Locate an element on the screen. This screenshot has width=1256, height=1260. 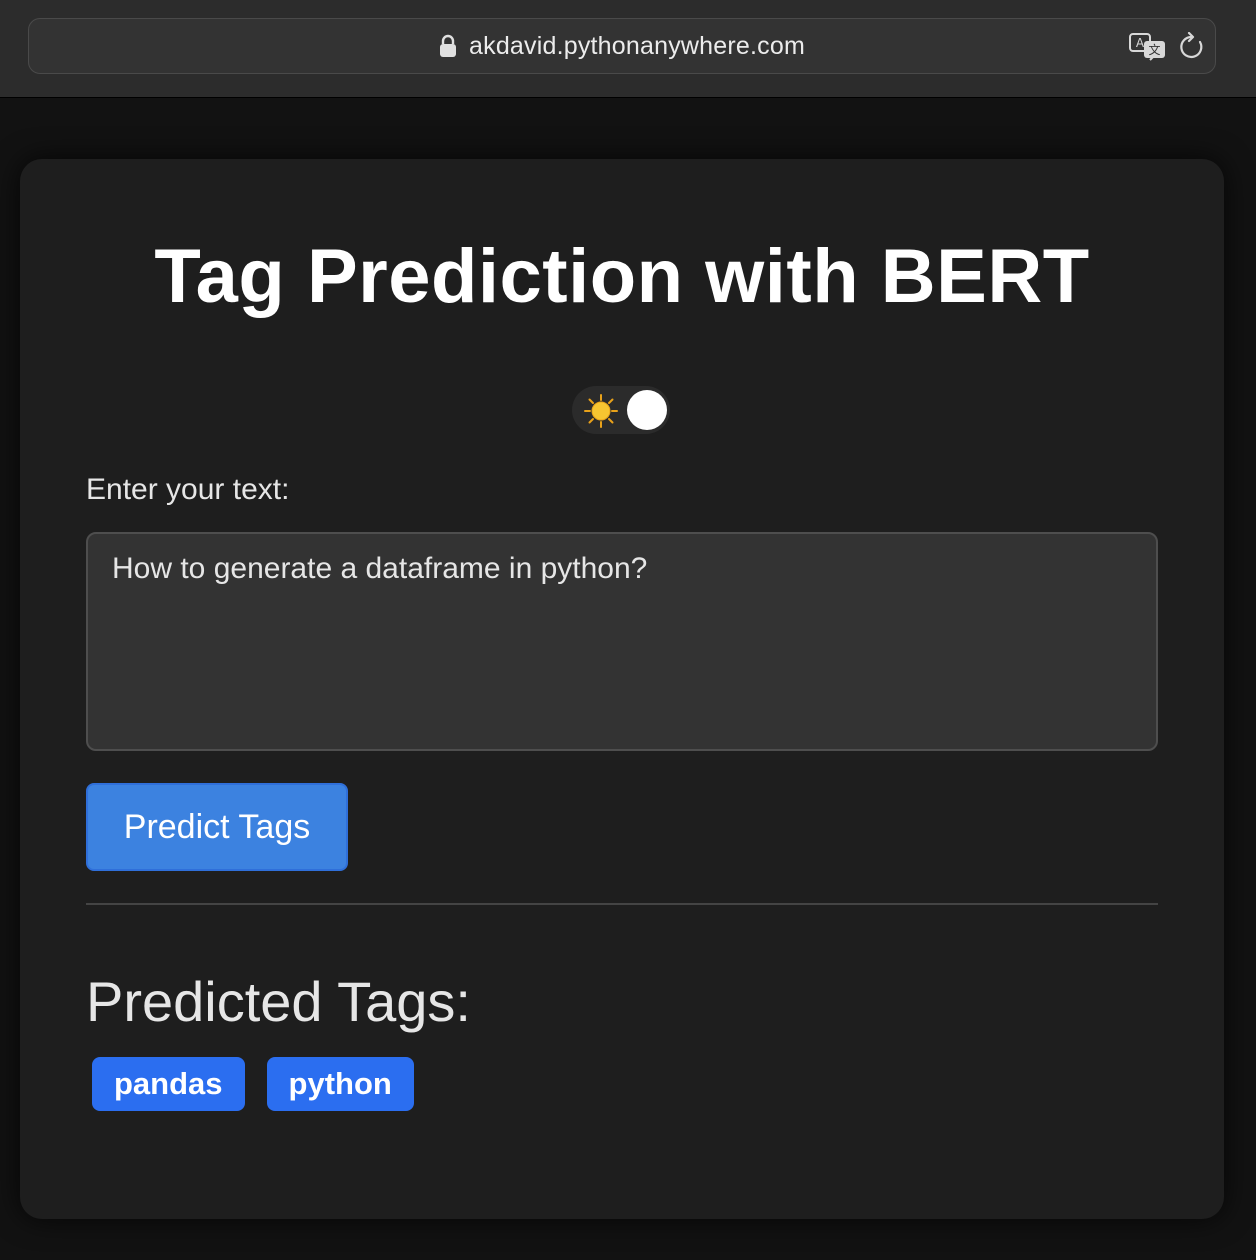
url-text: akdavid.pythonanywhere.com is located at coordinates (637, 46).